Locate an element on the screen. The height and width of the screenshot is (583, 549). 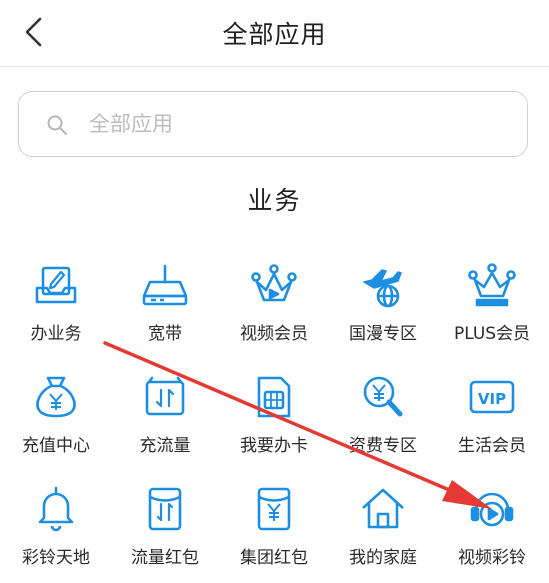
money-bag-icon is located at coordinates (56, 397).